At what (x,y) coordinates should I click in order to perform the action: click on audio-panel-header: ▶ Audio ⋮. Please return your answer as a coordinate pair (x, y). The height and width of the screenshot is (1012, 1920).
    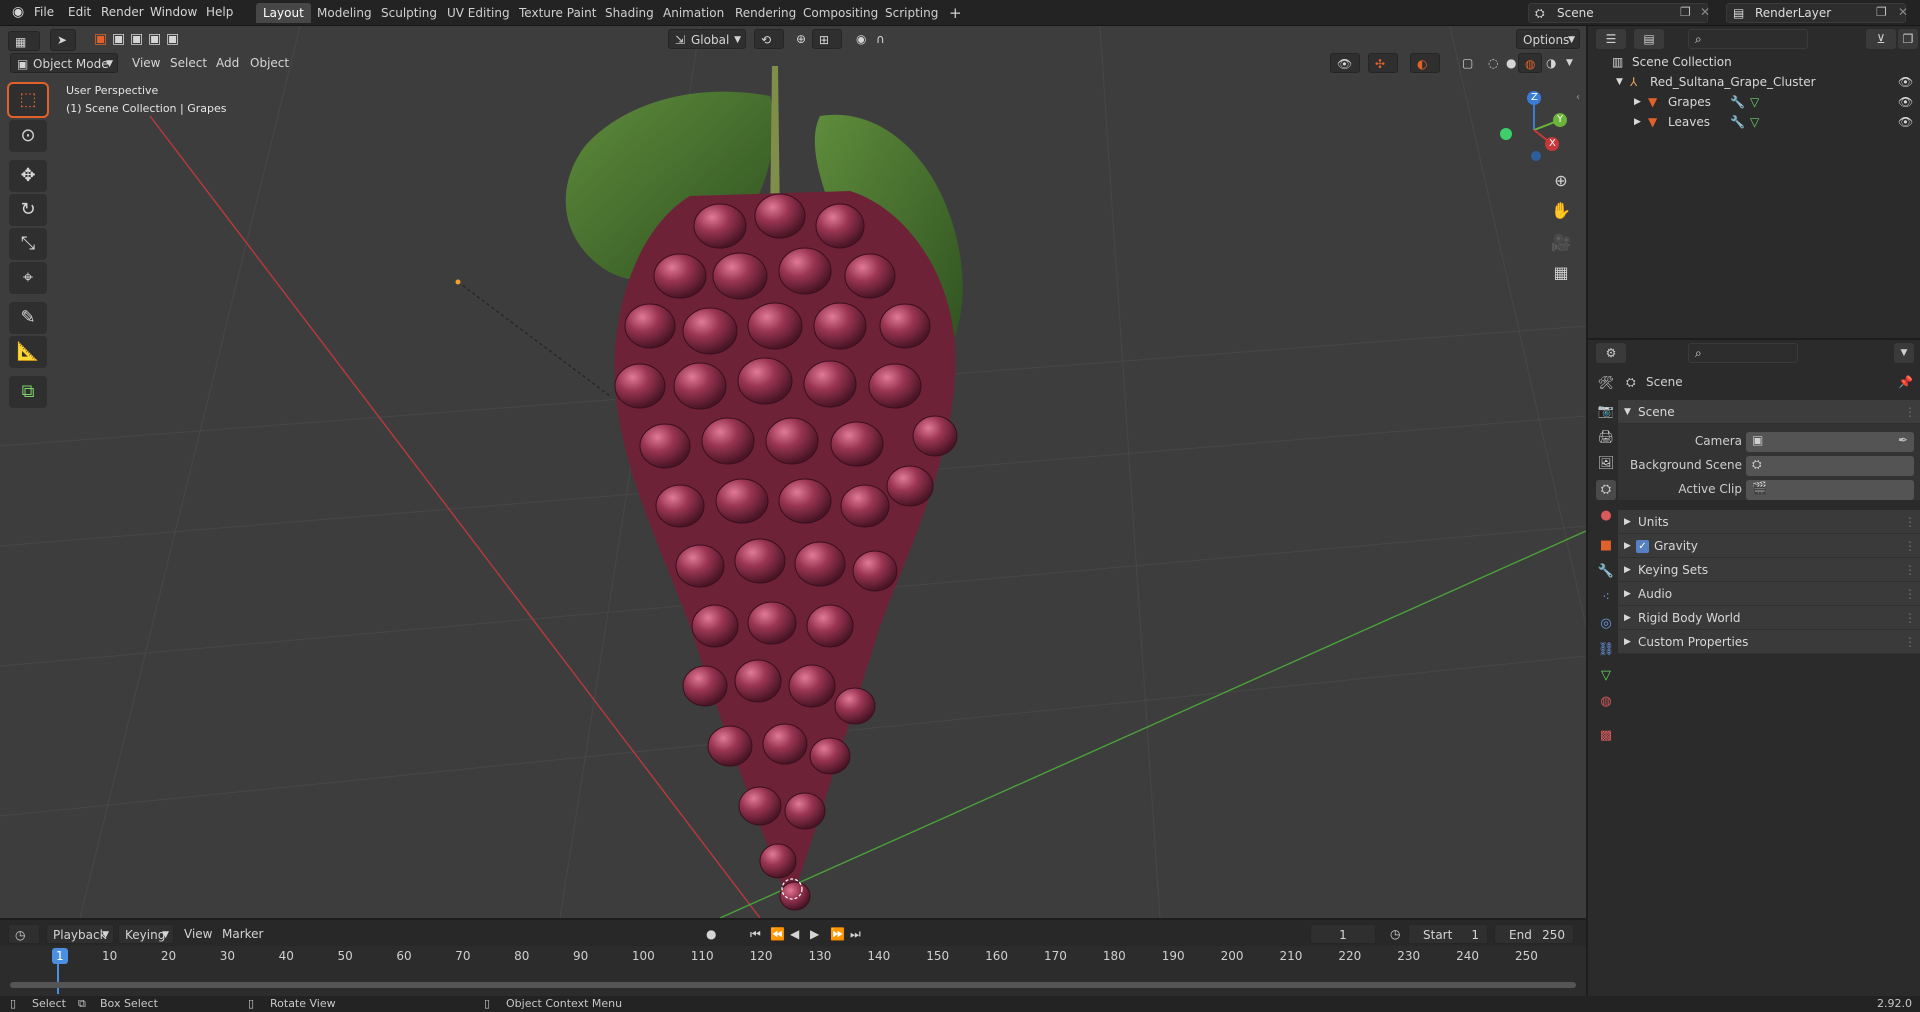
    Looking at the image, I should click on (1769, 594).